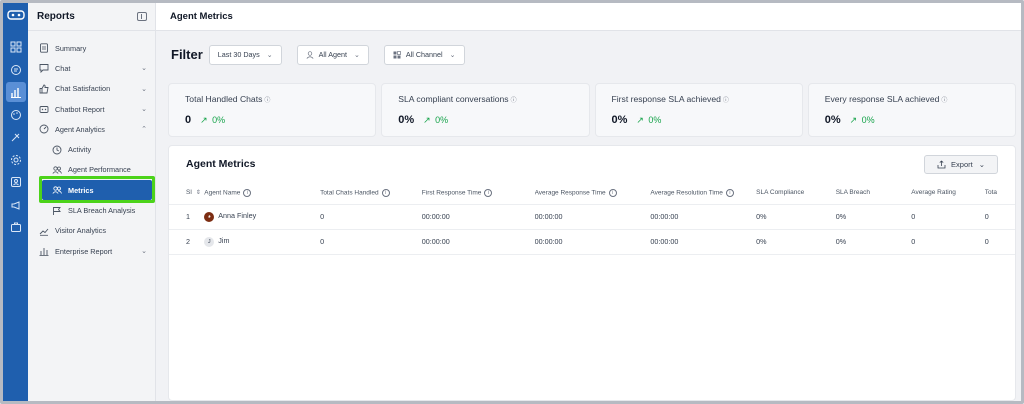 Image resolution: width=1024 pixels, height=404 pixels. What do you see at coordinates (99, 170) in the screenshot?
I see `sidebar-item-label: Agent Performance` at bounding box center [99, 170].